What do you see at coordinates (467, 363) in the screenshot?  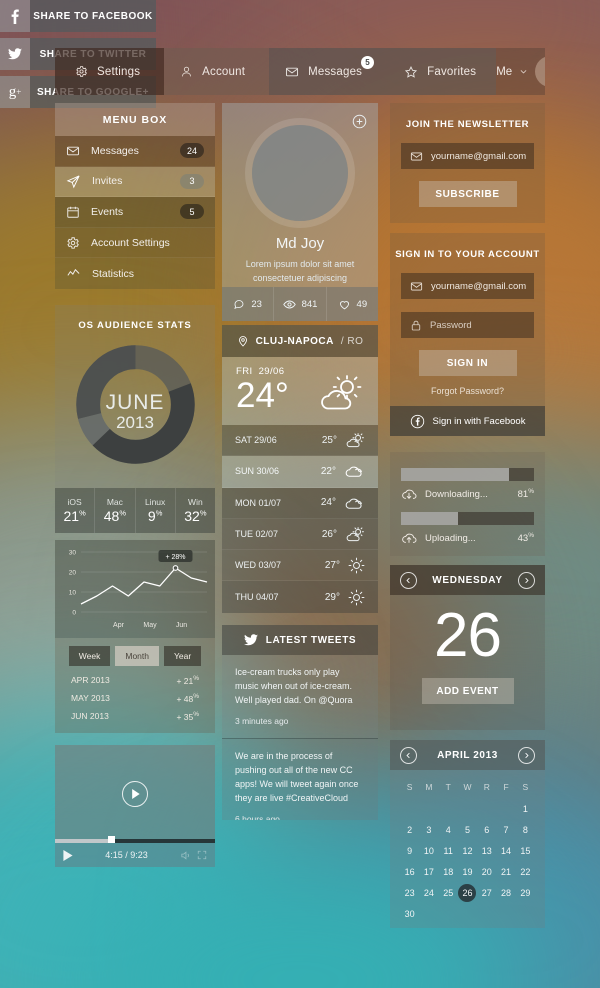 I see `signin-button: SIGN IN` at bounding box center [467, 363].